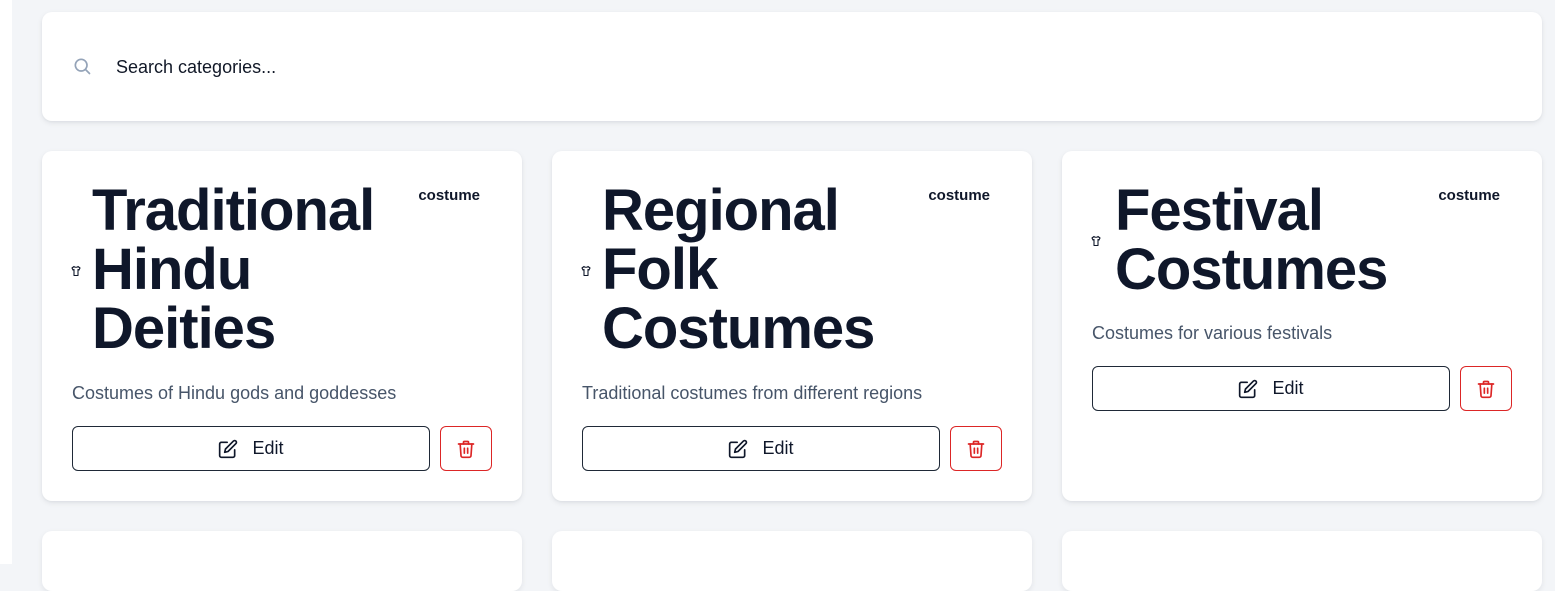 The height and width of the screenshot is (591, 1555). I want to click on category-description: Costumes for various festivals, so click(1212, 333).